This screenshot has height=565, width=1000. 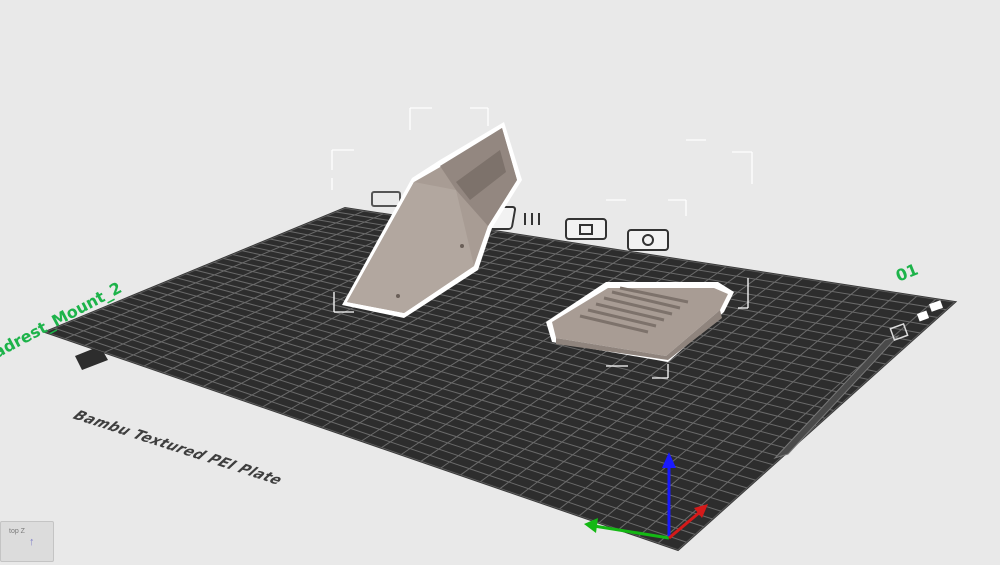 What do you see at coordinates (32, 542) in the screenshot?
I see `view-cube-arrow-icon: ↑` at bounding box center [32, 542].